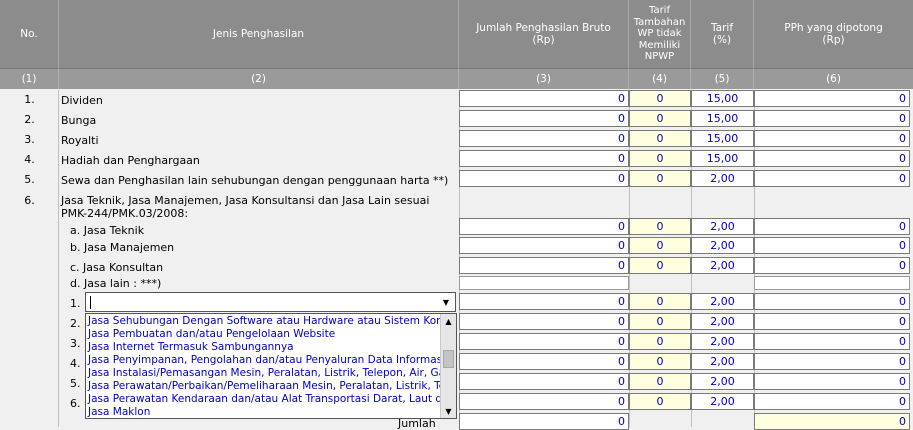 The image size is (913, 430). I want to click on subrow-label-jasa-teknik: a. Jasa Teknik, so click(107, 230).